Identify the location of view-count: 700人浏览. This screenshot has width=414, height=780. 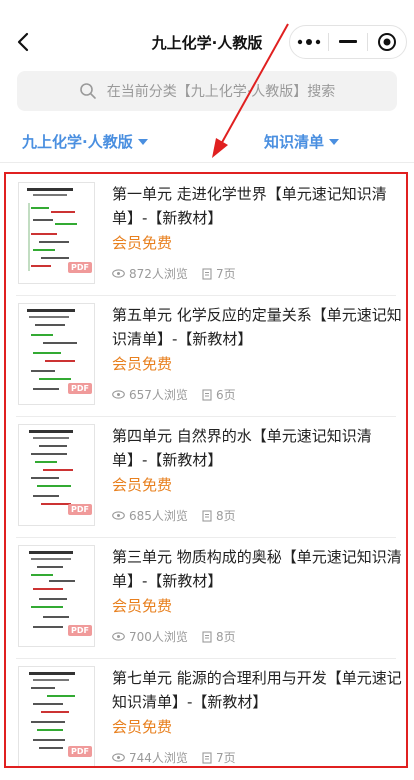
(150, 636).